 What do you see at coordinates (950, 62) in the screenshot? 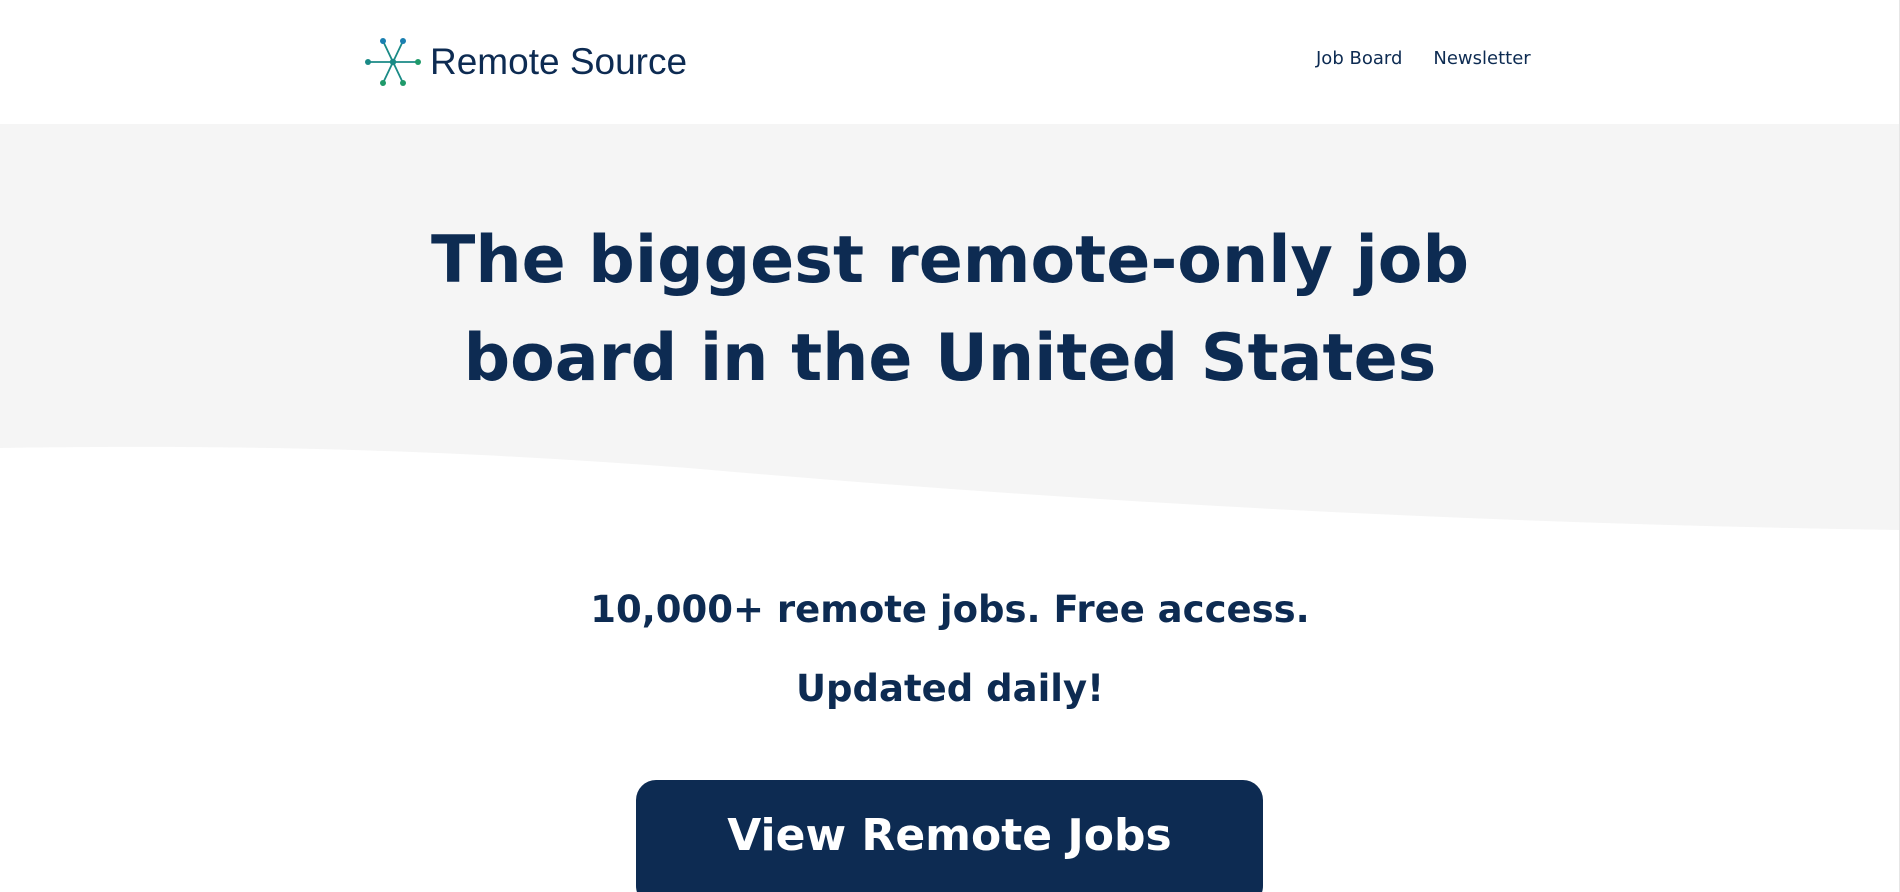
I see `site-header: Remote Source Job Board Newsletter` at bounding box center [950, 62].